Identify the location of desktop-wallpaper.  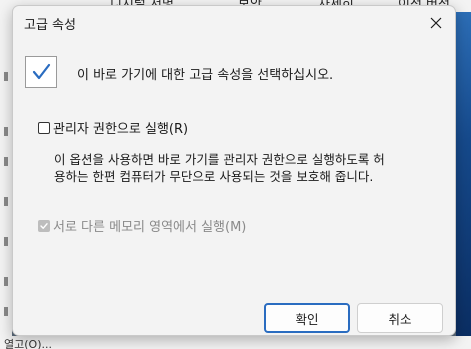
(463, 174).